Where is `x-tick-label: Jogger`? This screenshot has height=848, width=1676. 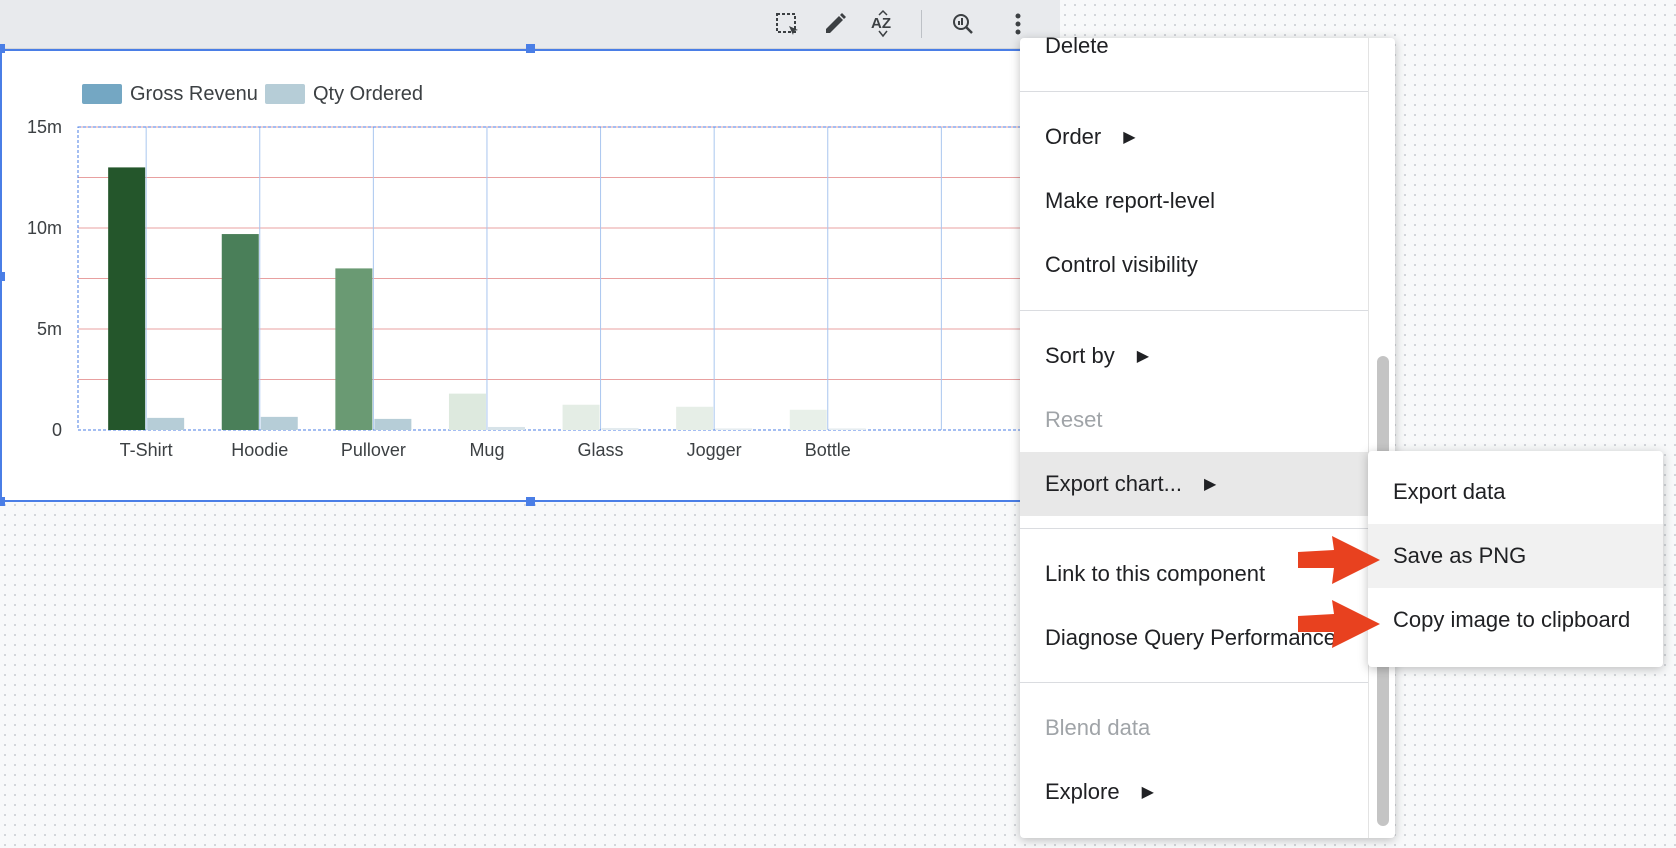 x-tick-label: Jogger is located at coordinates (714, 450).